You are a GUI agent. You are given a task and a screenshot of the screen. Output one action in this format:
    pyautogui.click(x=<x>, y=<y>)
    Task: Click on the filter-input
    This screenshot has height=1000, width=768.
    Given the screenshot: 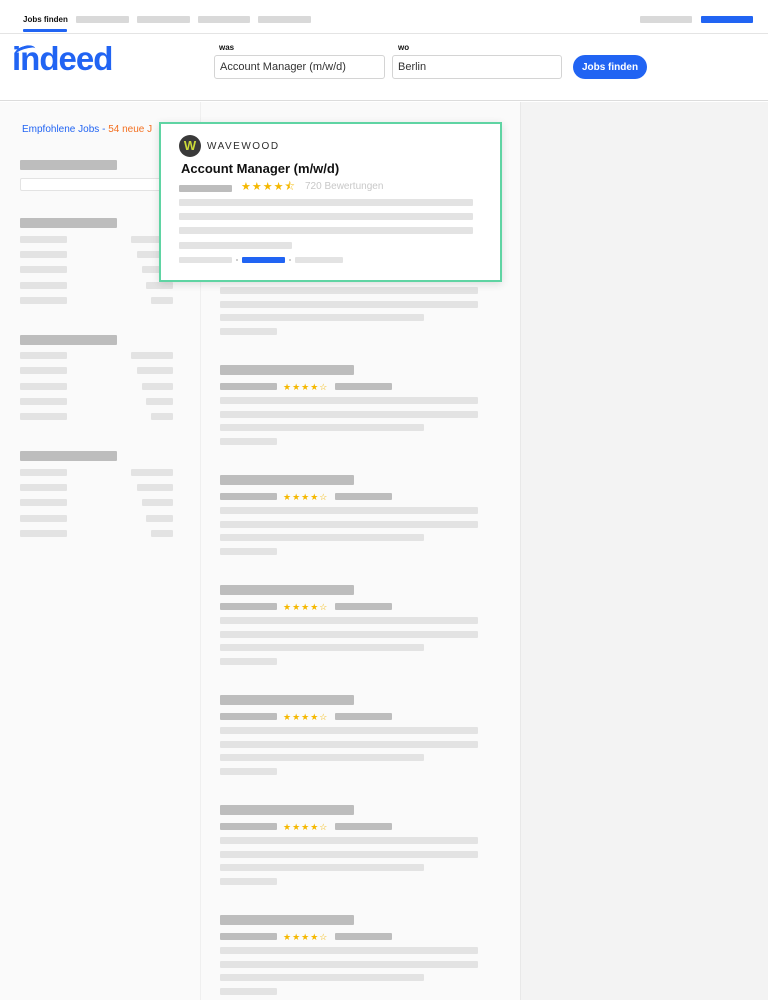 What is the action you would take?
    pyautogui.click(x=96, y=184)
    